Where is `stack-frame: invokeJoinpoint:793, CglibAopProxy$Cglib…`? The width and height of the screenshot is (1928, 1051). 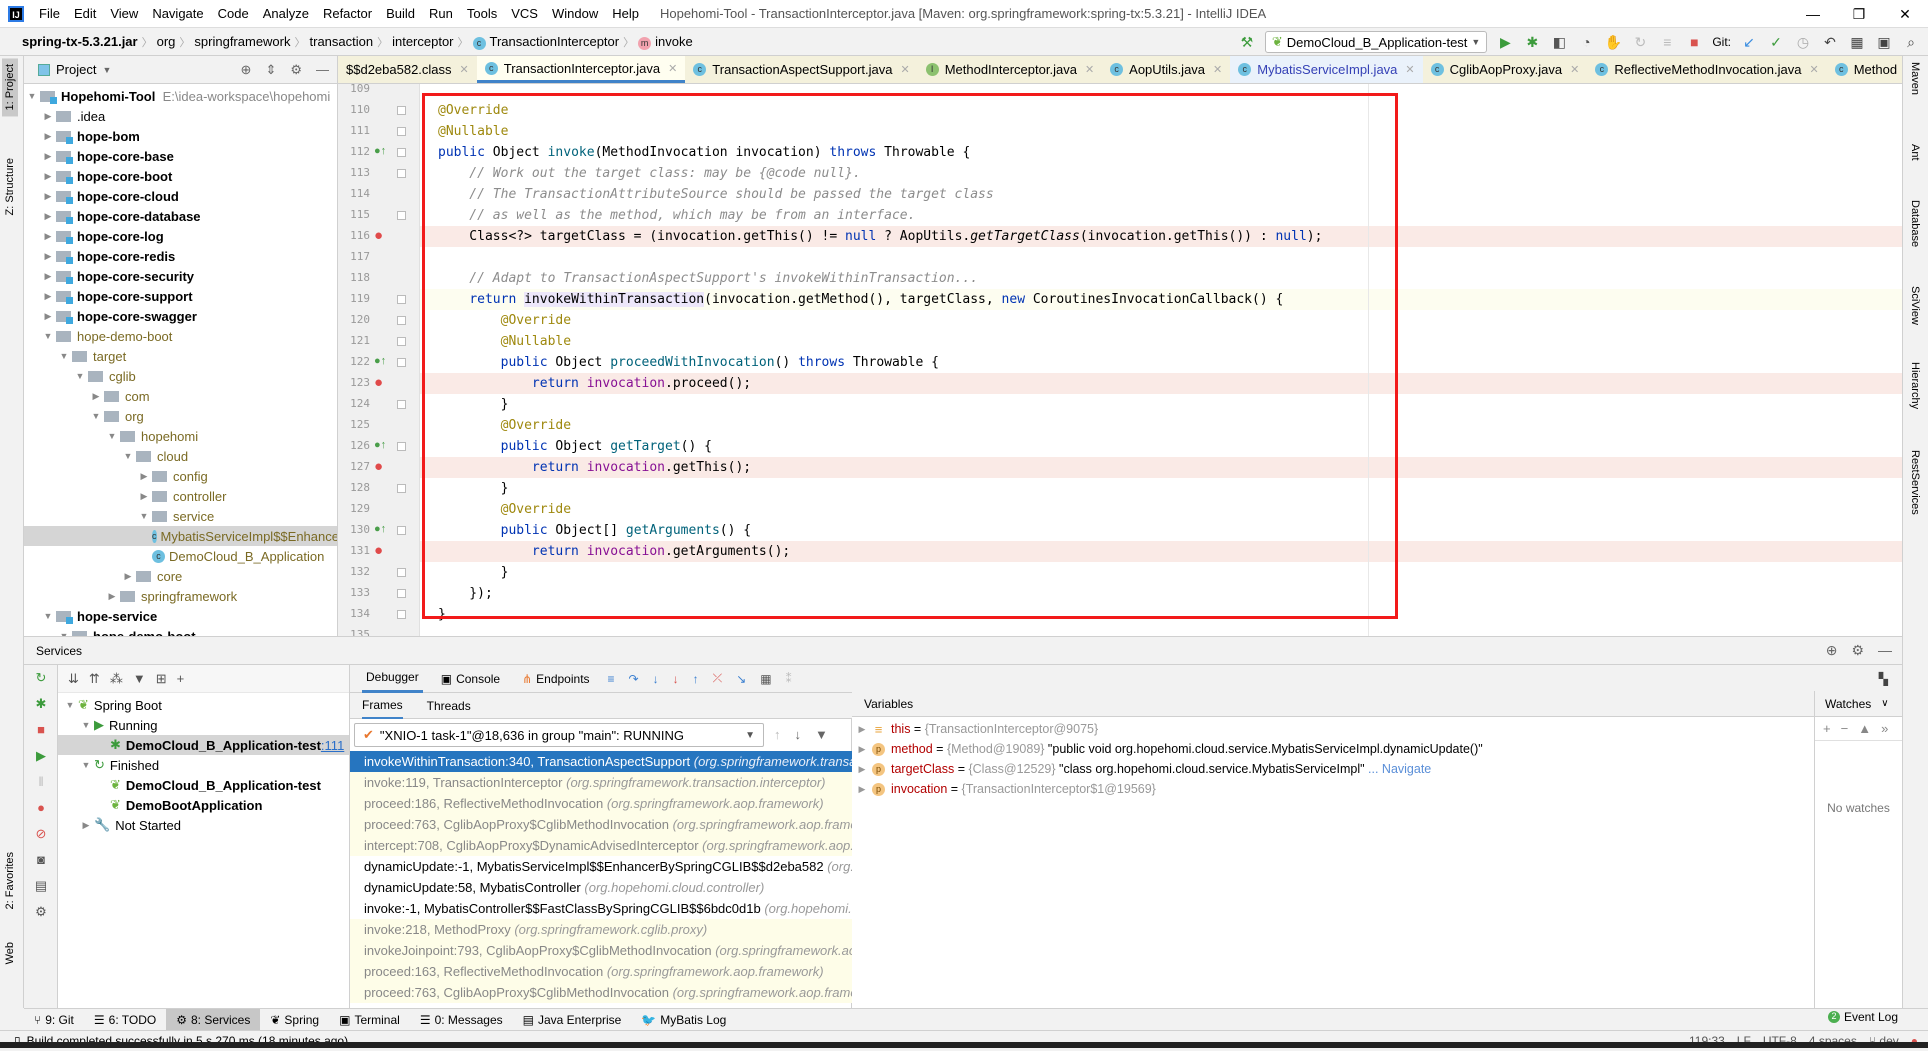
stack-frame: invokeJoinpoint:793, CglibAopProxy$Cglib… is located at coordinates (601, 950).